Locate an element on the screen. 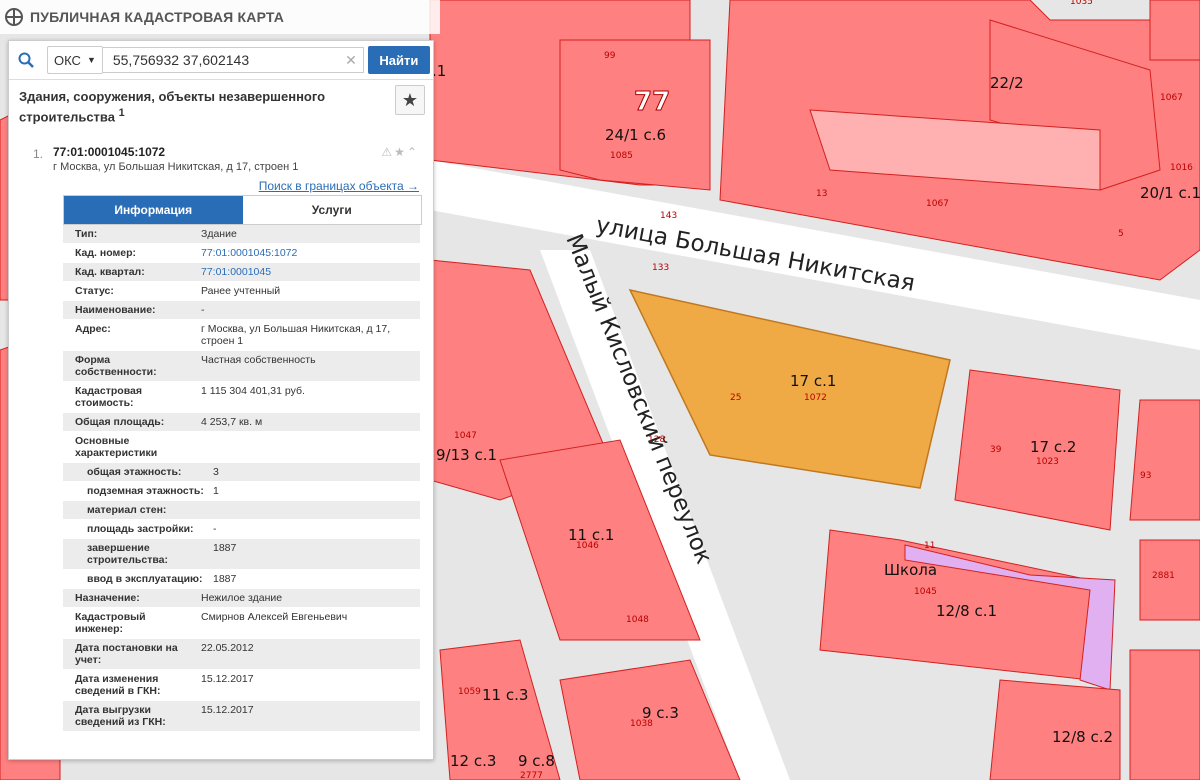 This screenshot has height=780, width=1200. object-type-select: ОКС ▼ is located at coordinates (75, 60).